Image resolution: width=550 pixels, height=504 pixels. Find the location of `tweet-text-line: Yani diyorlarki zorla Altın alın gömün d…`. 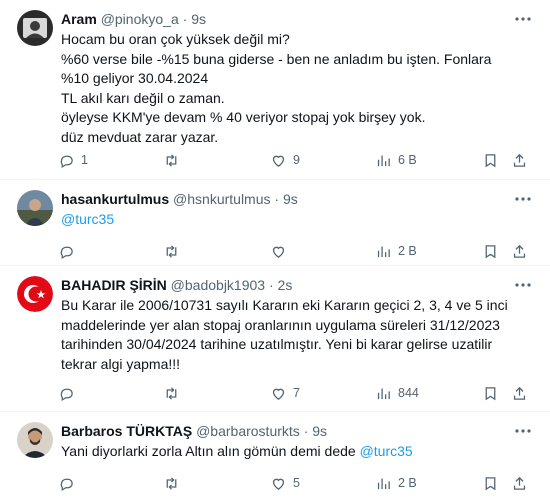

tweet-text-line: Yani diyorlarki zorla Altın alın gömün d… is located at coordinates (296, 452).